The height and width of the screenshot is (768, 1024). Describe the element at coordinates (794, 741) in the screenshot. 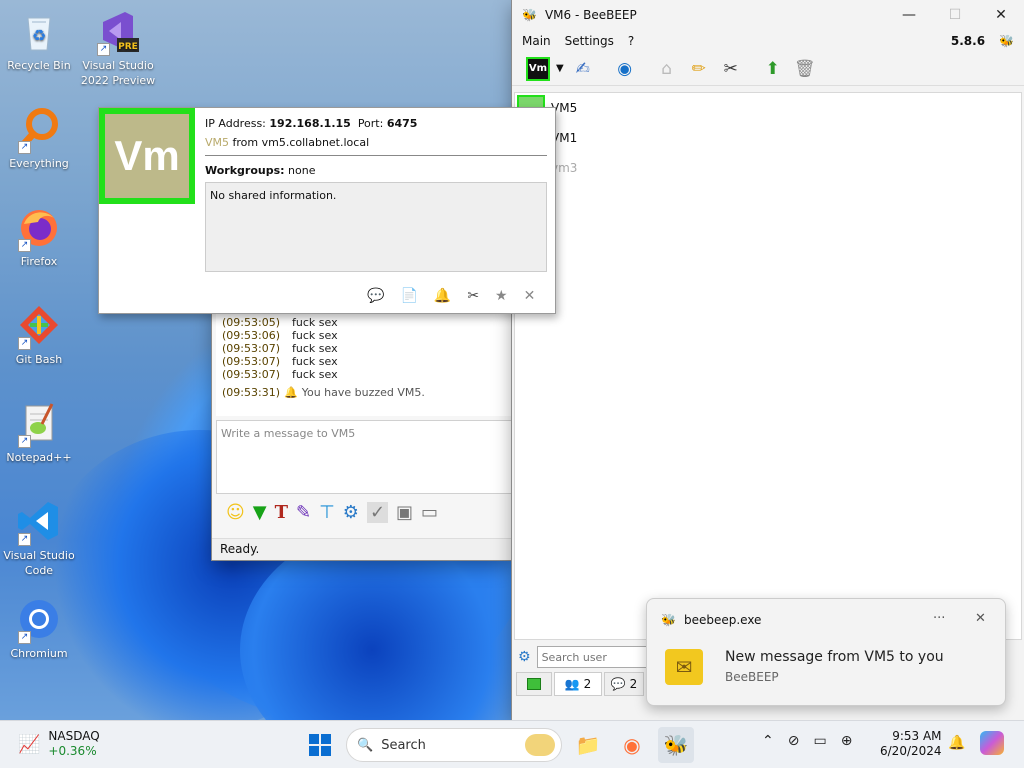

I see `network-off-icon: ⊘` at that location.